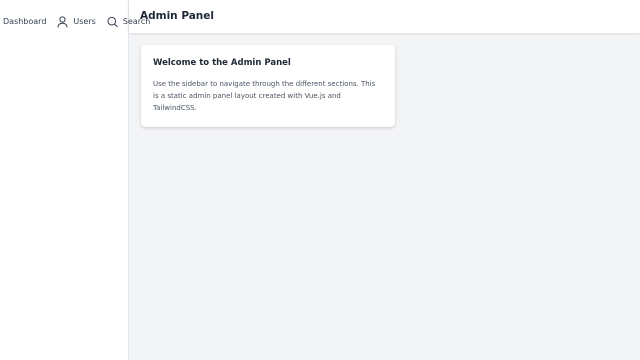  Describe the element at coordinates (136, 21) in the screenshot. I see `sidebar-item-label: Search` at that location.